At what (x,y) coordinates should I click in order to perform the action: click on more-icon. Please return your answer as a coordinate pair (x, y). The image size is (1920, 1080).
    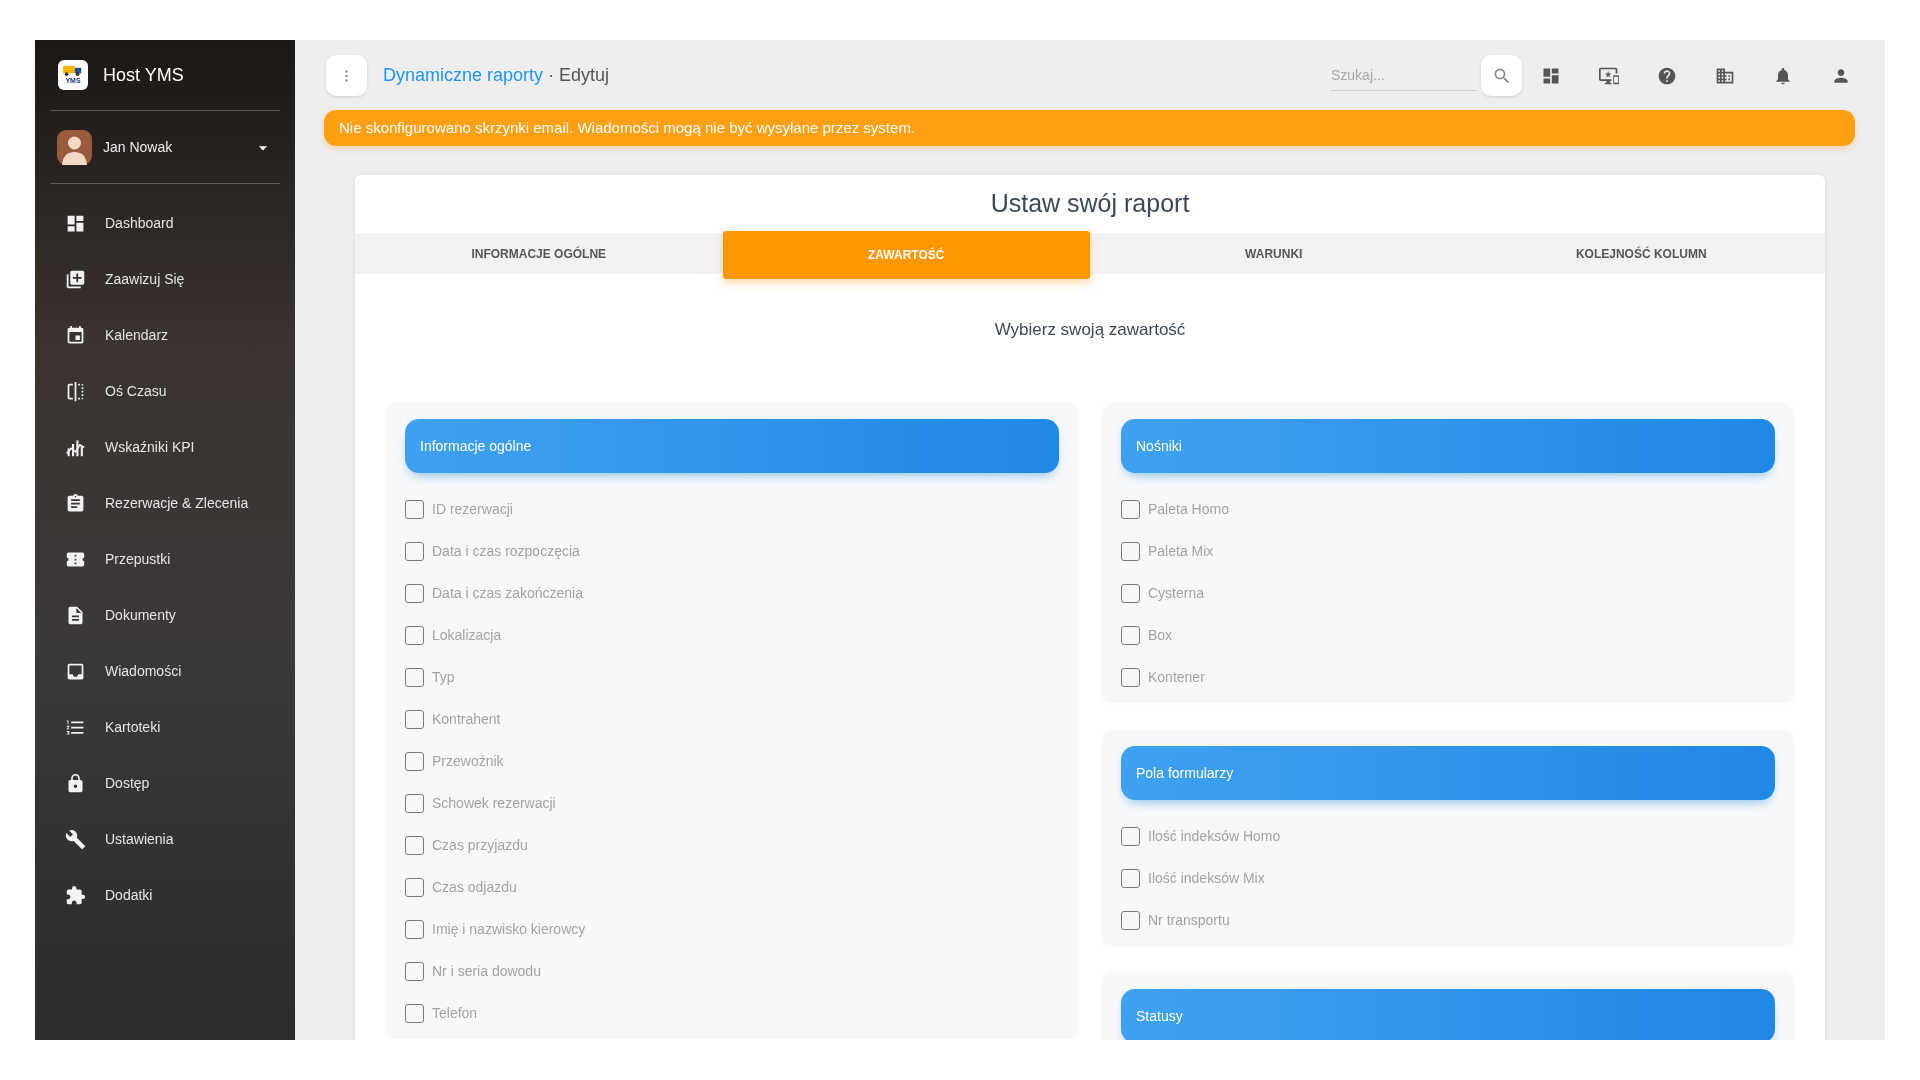
    Looking at the image, I should click on (346, 75).